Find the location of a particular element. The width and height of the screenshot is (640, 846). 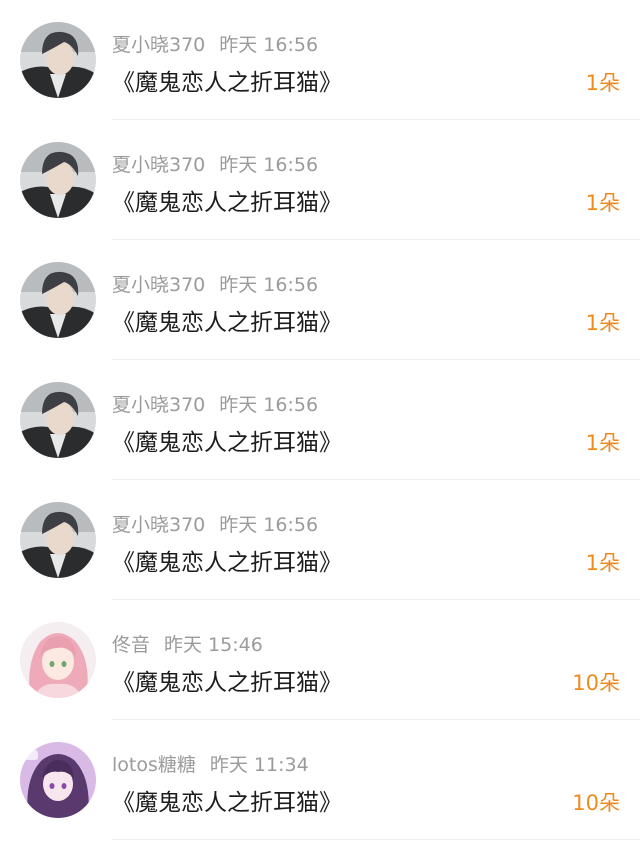

username: lotos糖糖 is located at coordinates (154, 765).